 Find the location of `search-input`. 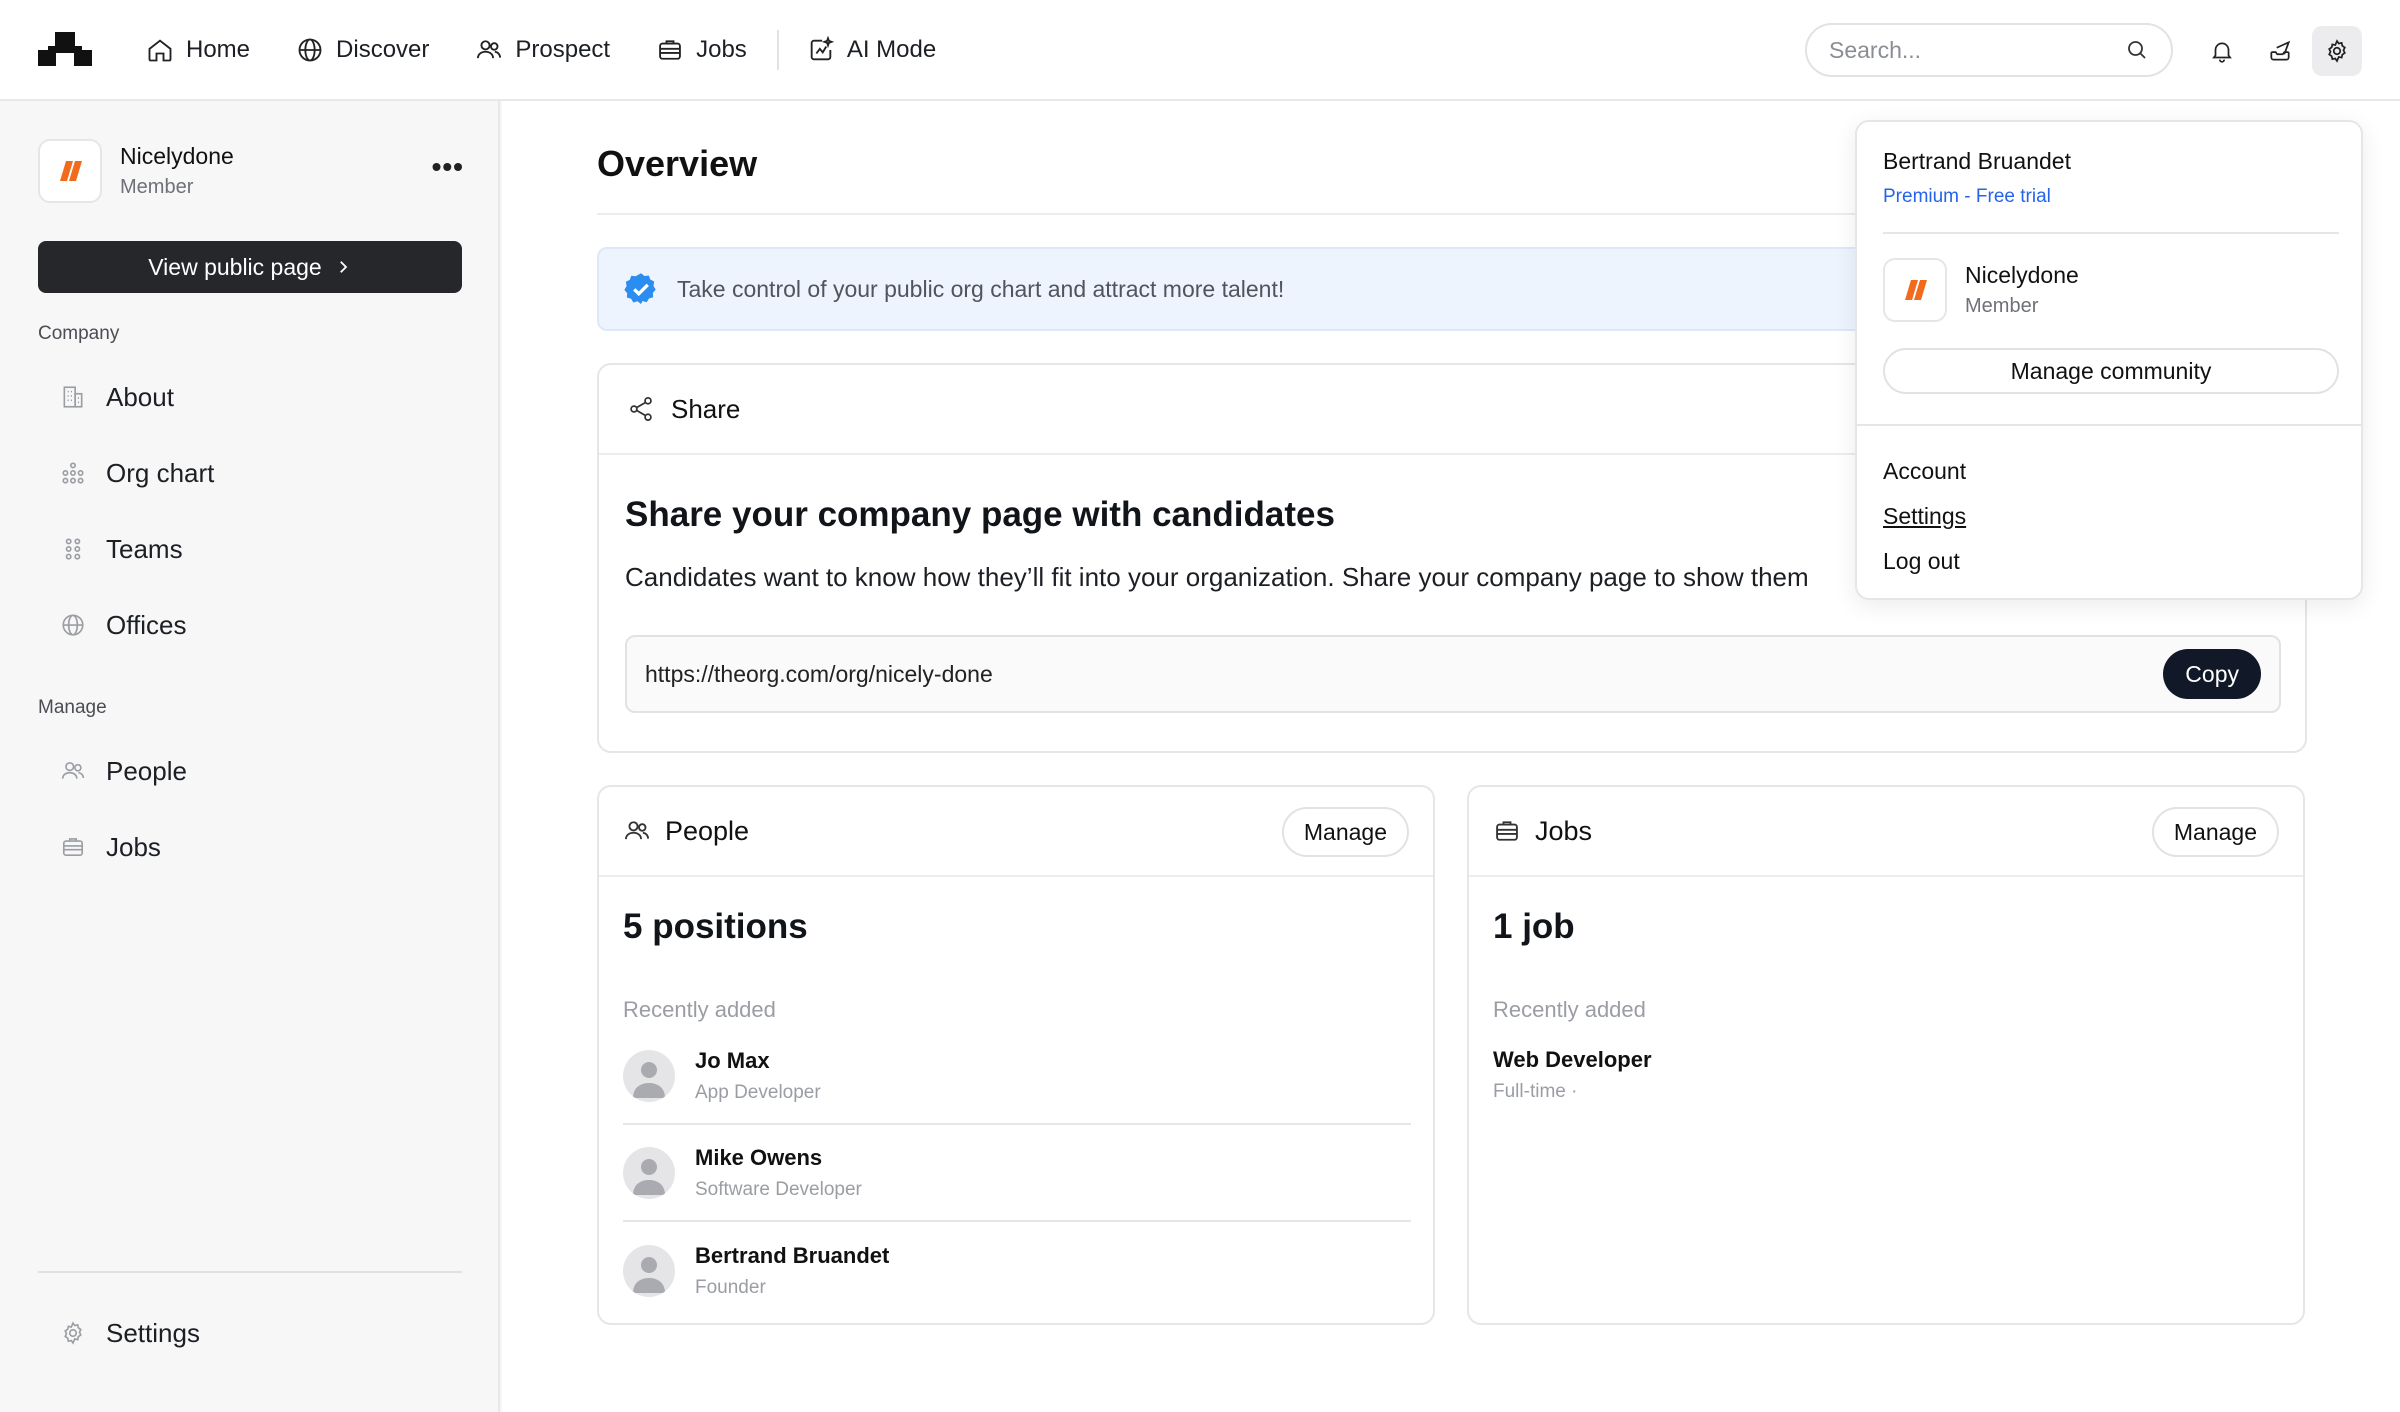

search-input is located at coordinates (1977, 50).